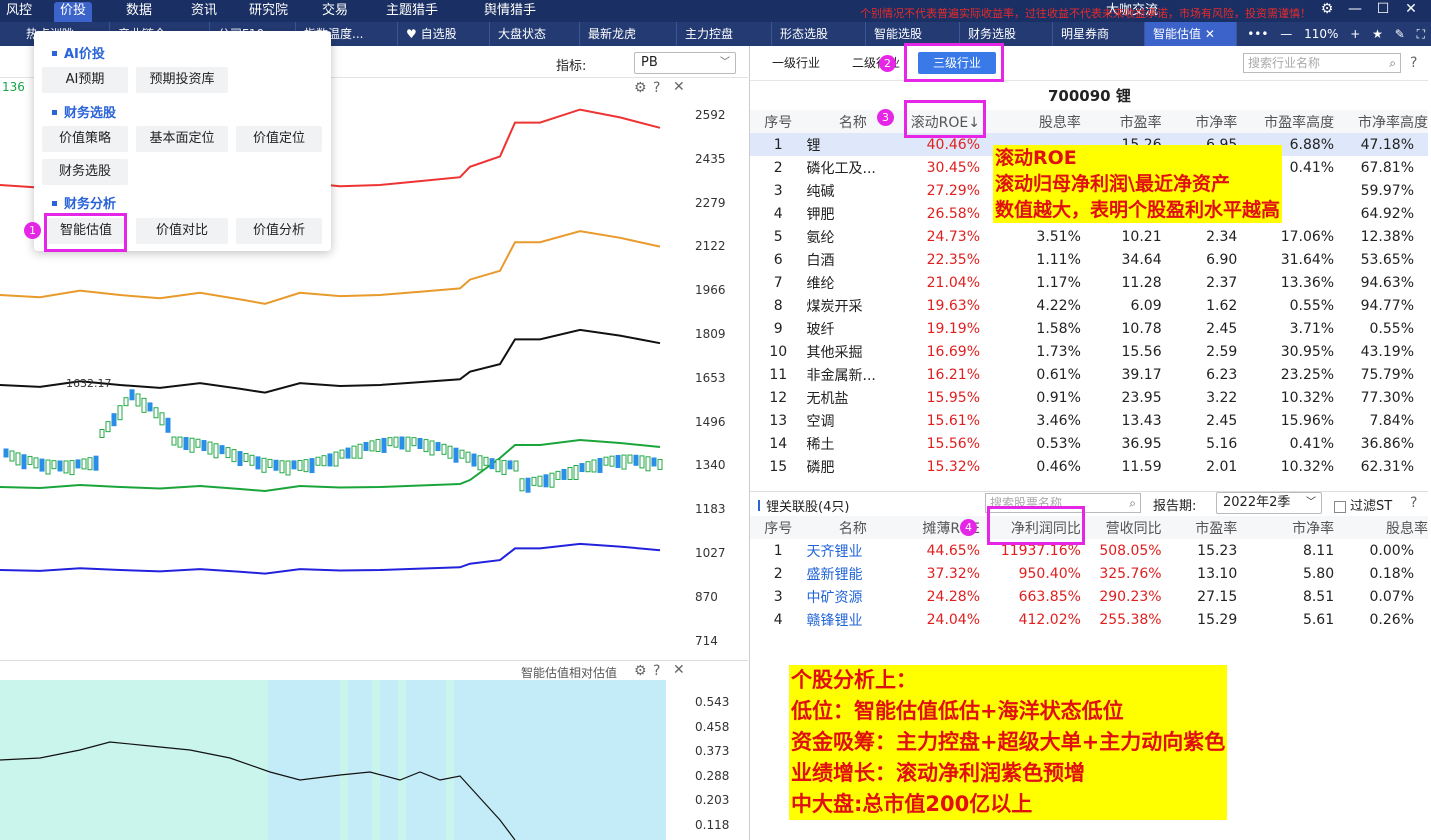 This screenshot has width=1431, height=840. Describe the element at coordinates (182, 80) in the screenshot. I see `menu-item-expect-library: 预期投资库` at that location.